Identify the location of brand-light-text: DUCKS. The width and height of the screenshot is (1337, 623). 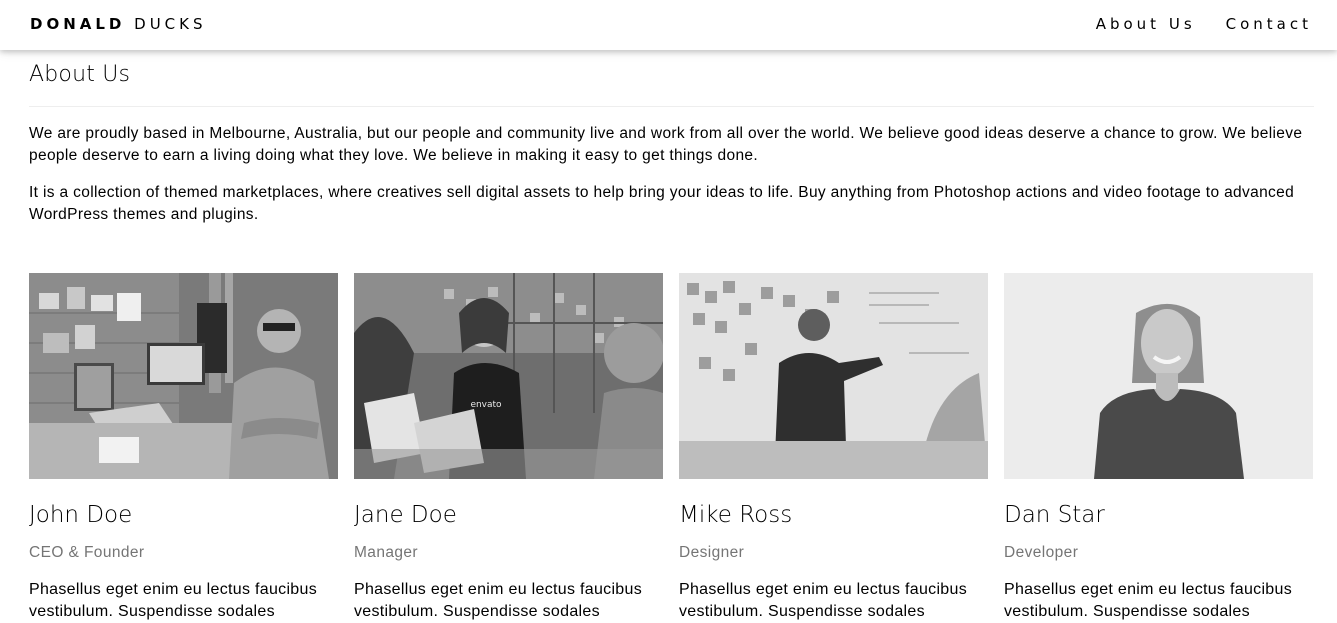
(170, 24).